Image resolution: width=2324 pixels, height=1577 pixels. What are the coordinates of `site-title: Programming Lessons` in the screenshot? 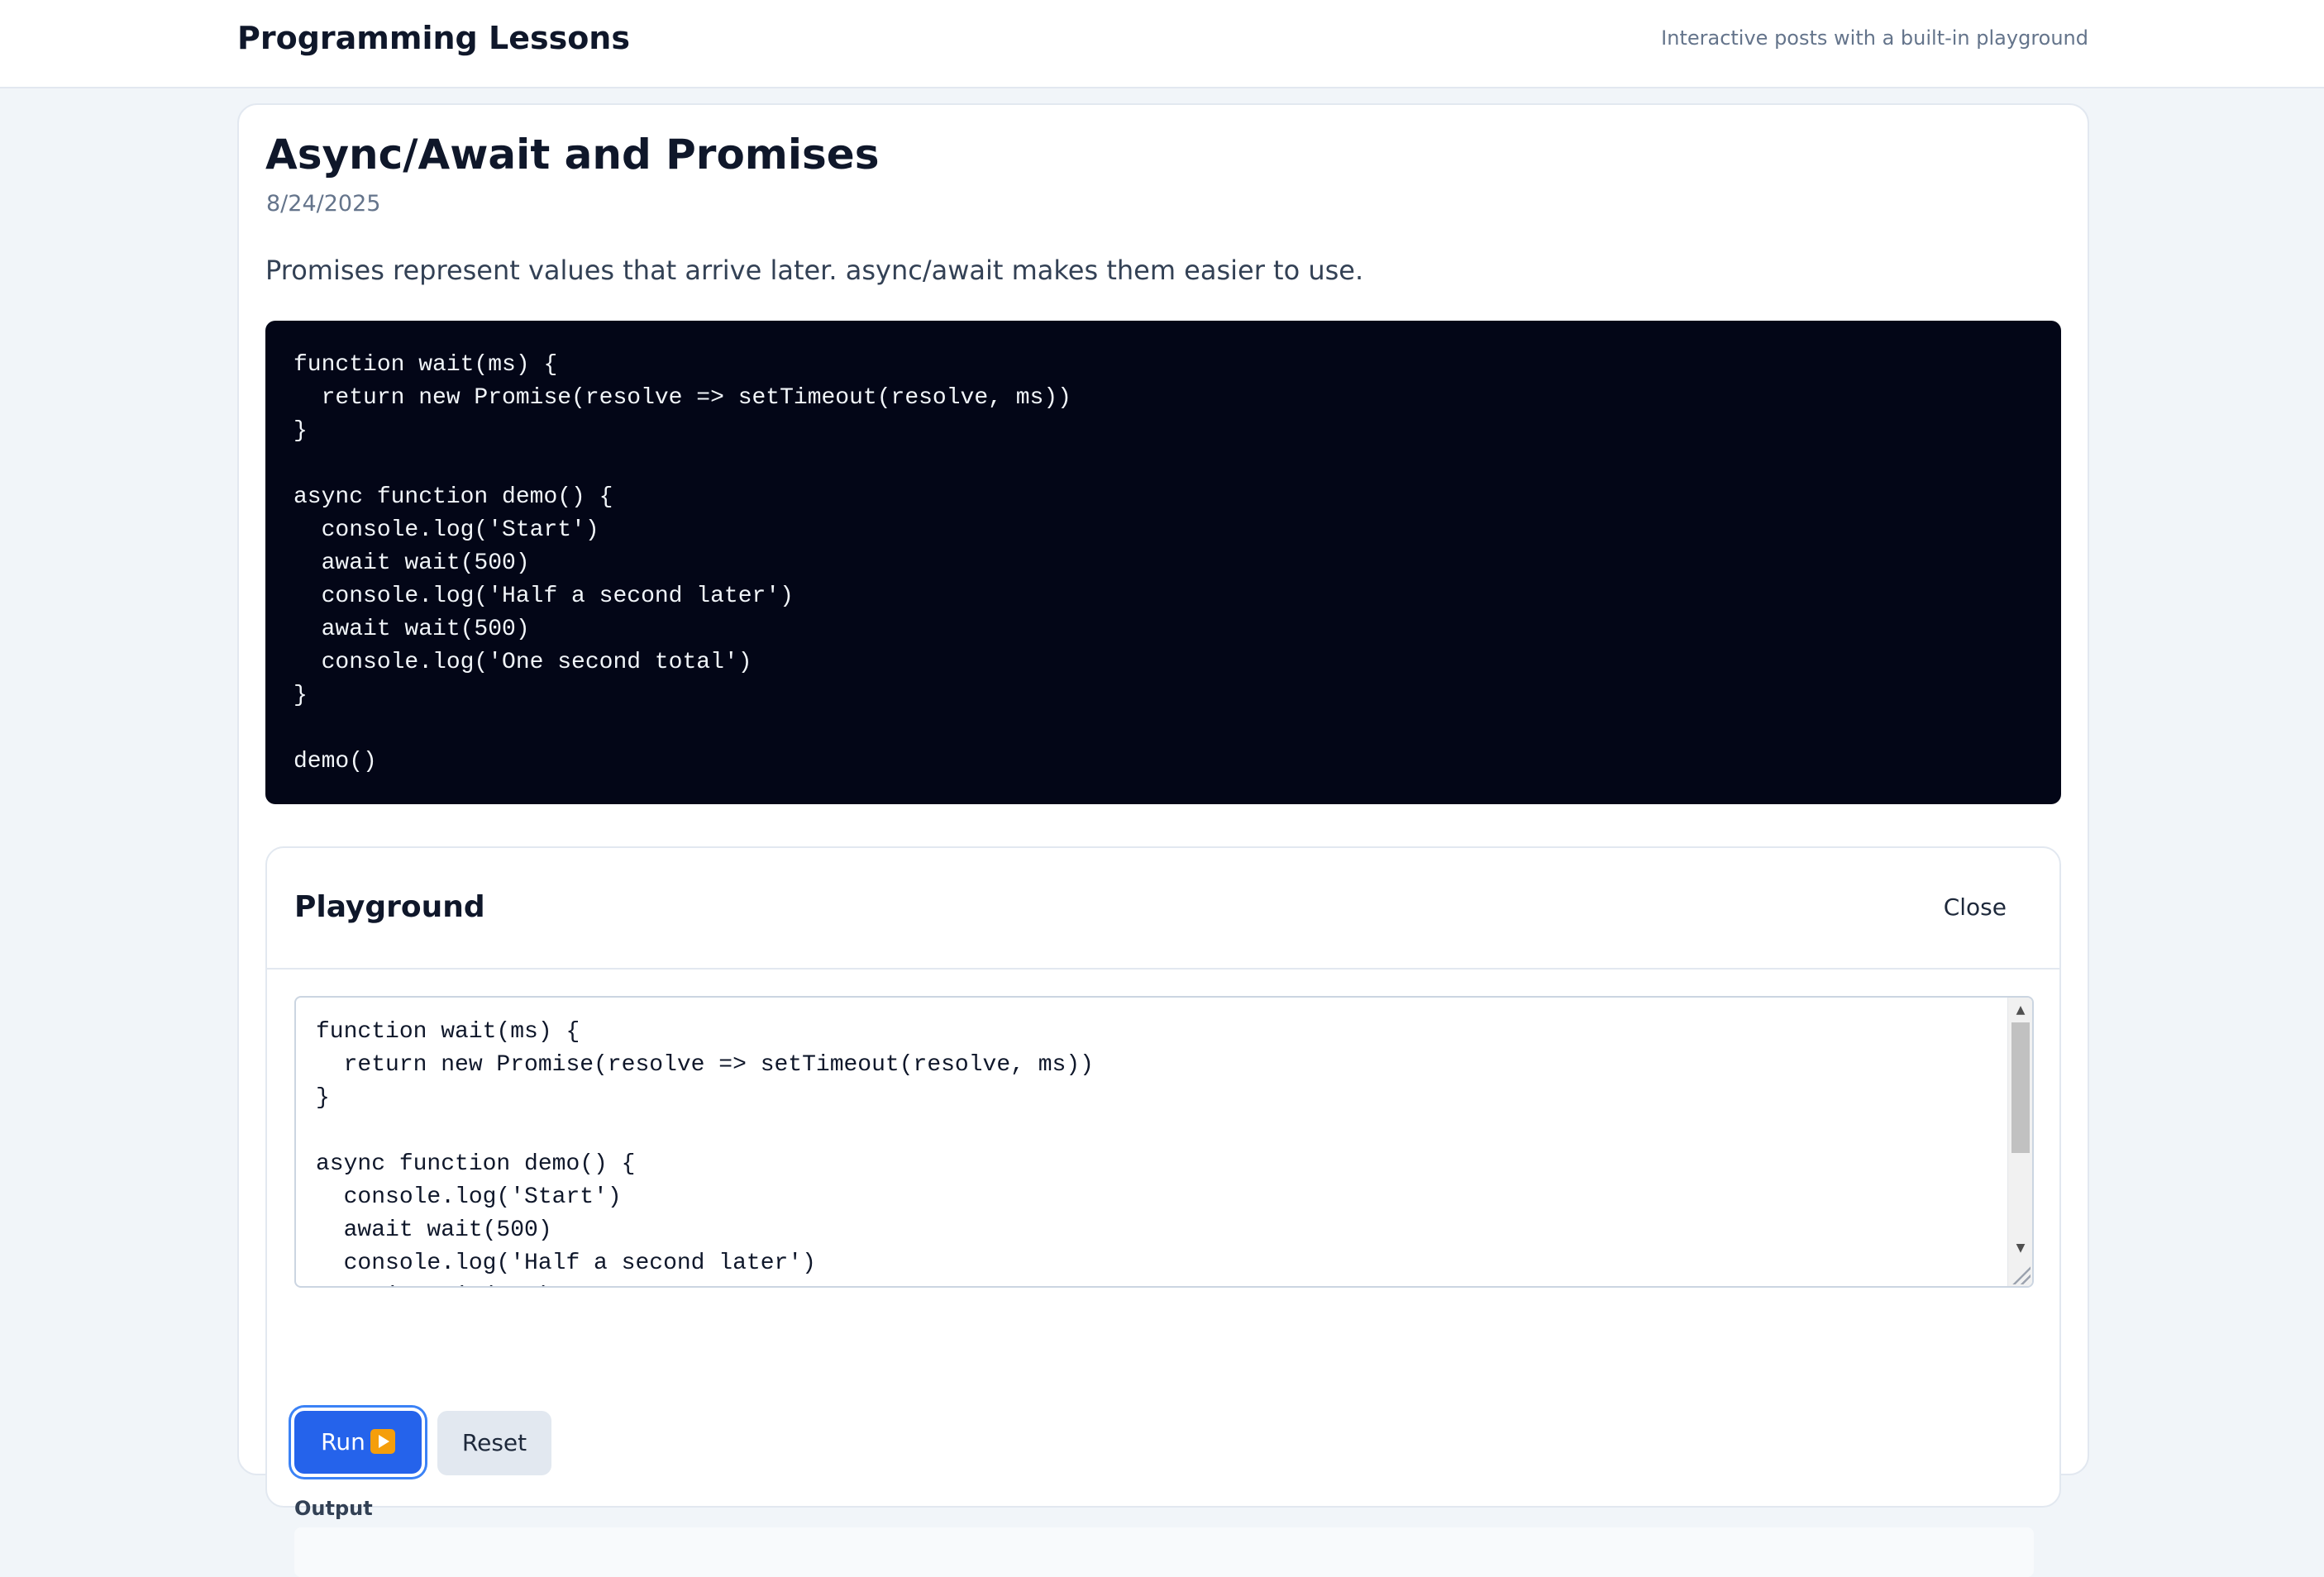 It's located at (433, 38).